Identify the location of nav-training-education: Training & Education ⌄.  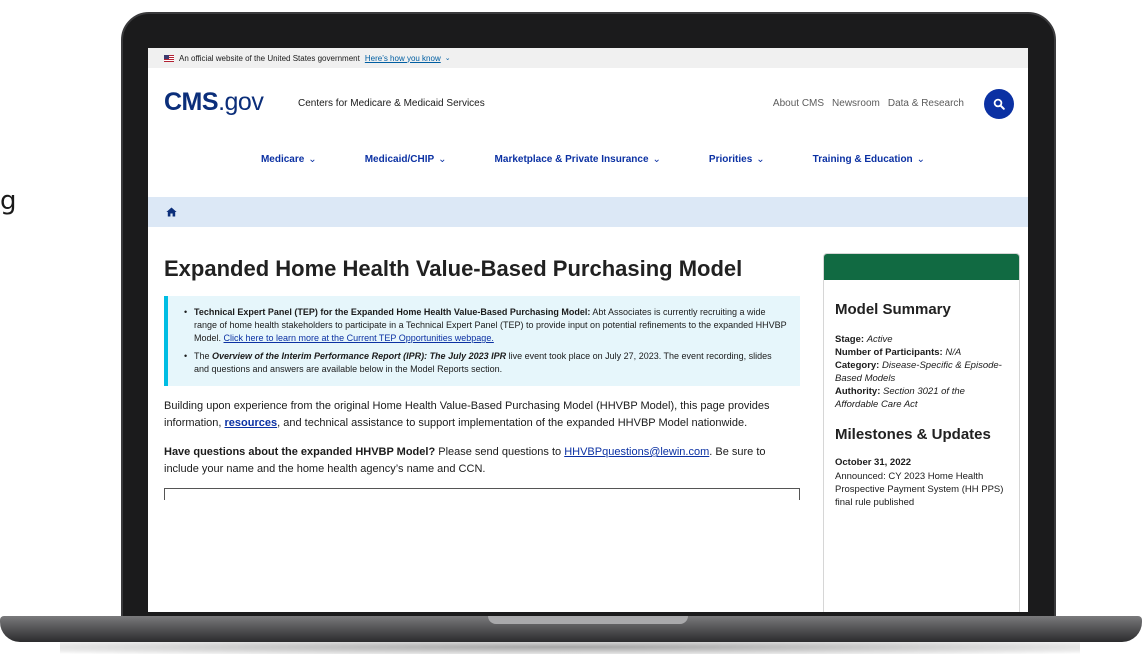
(869, 159).